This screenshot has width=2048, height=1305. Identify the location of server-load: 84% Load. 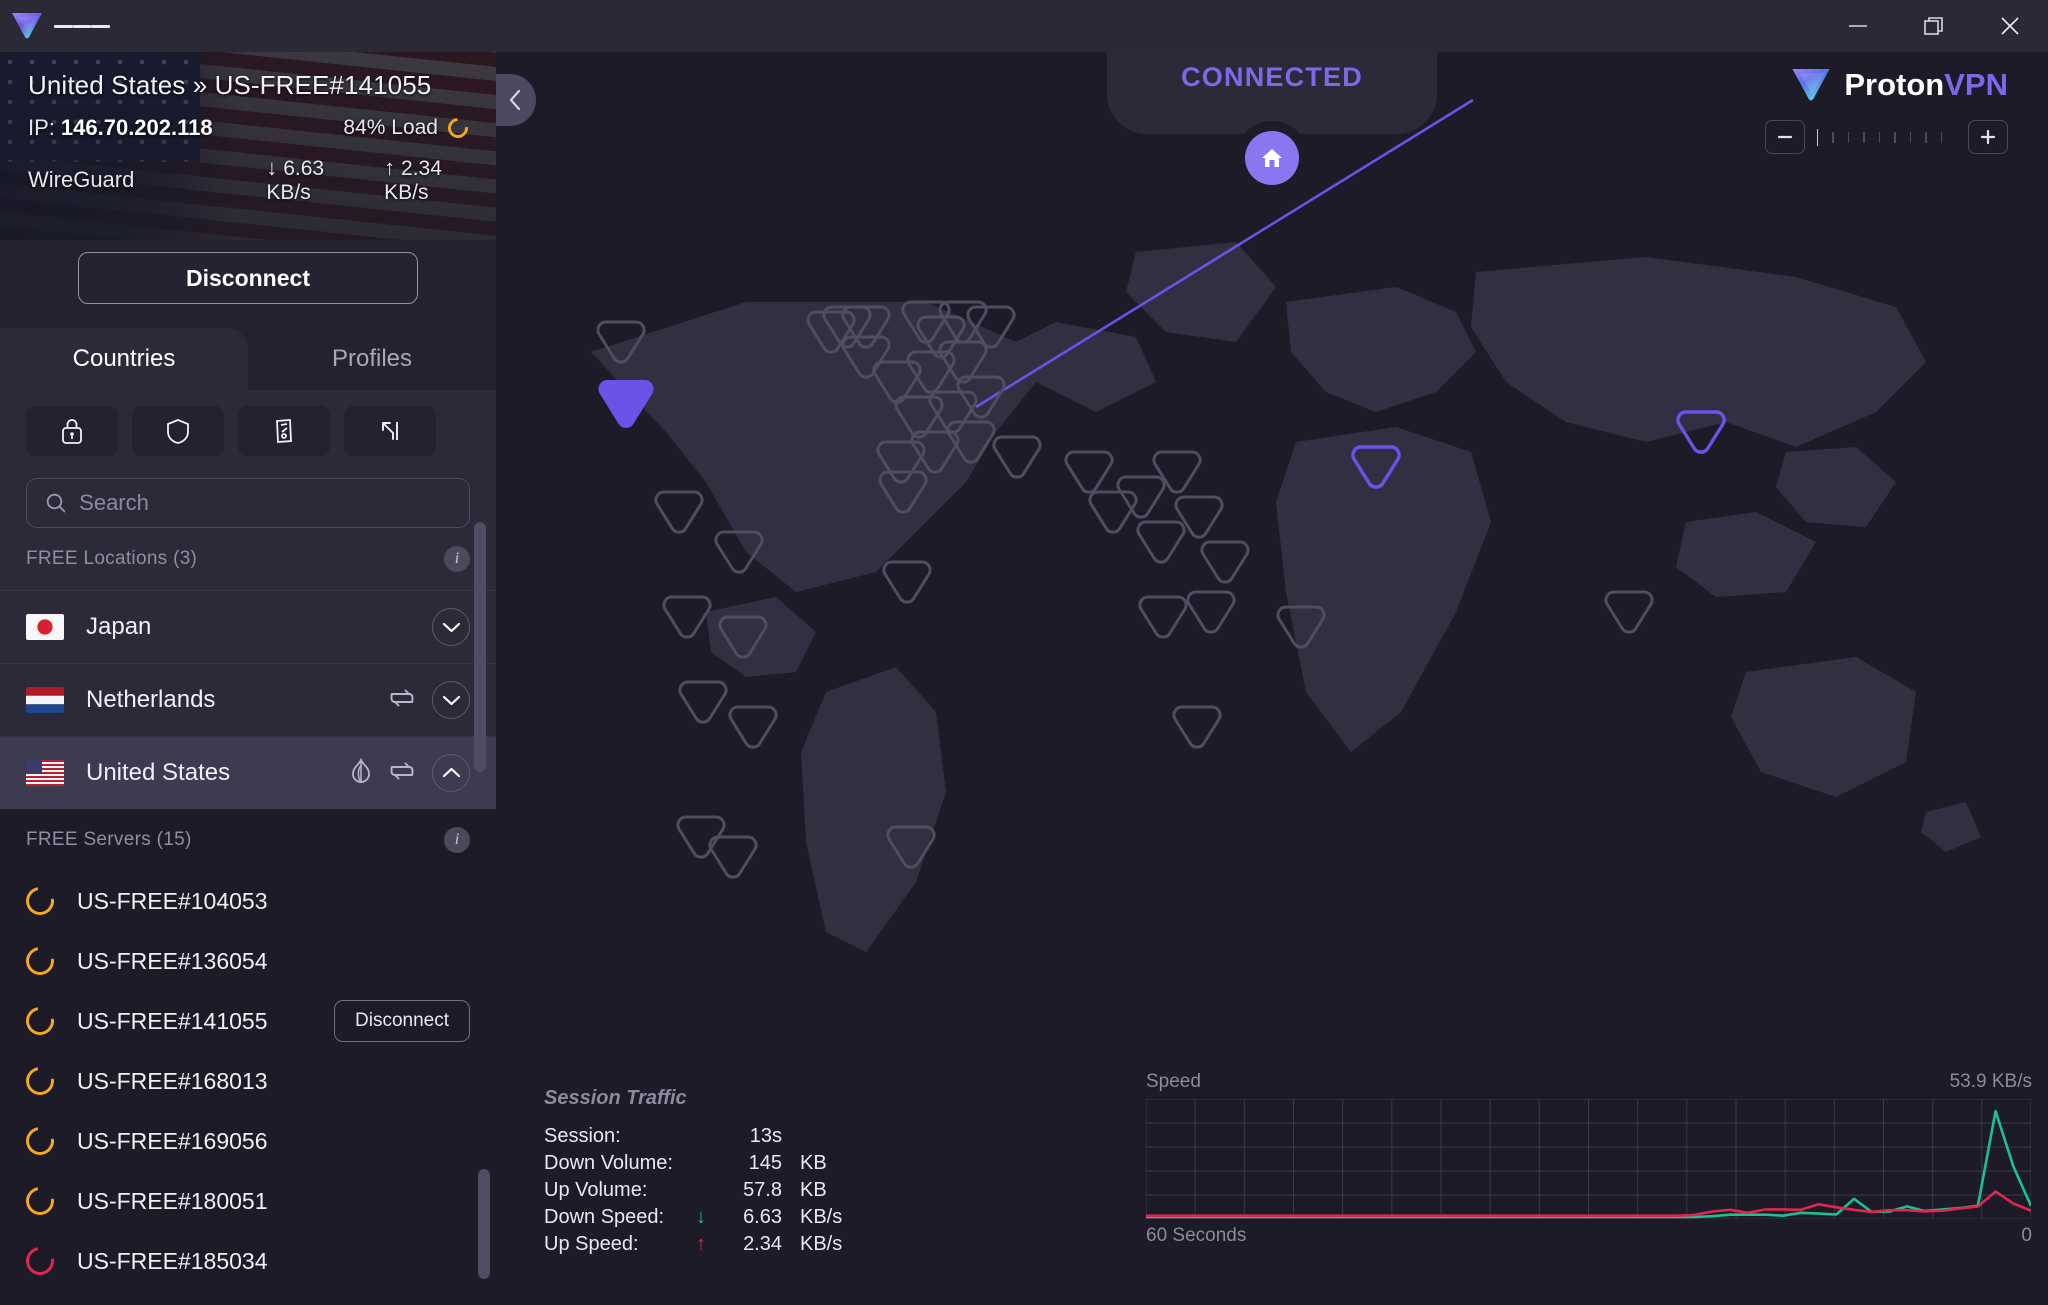
(408, 128).